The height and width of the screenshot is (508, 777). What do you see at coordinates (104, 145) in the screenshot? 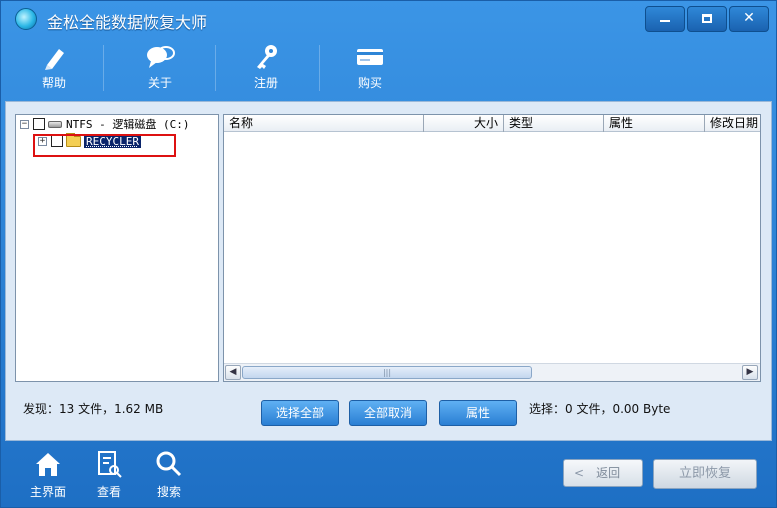
I see `highlight-annotation` at bounding box center [104, 145].